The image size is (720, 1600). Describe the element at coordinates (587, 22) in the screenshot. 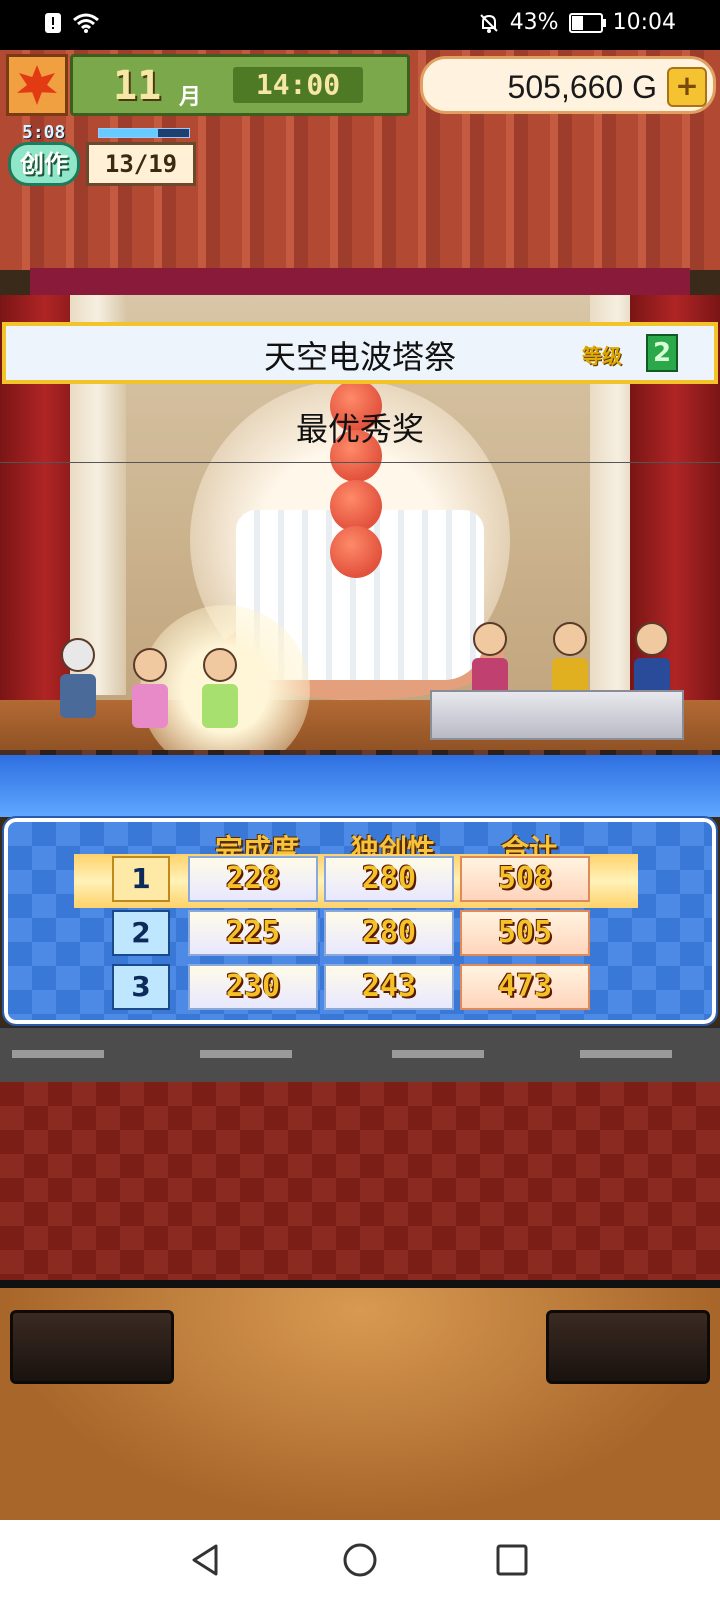

I see `battery-icon` at that location.